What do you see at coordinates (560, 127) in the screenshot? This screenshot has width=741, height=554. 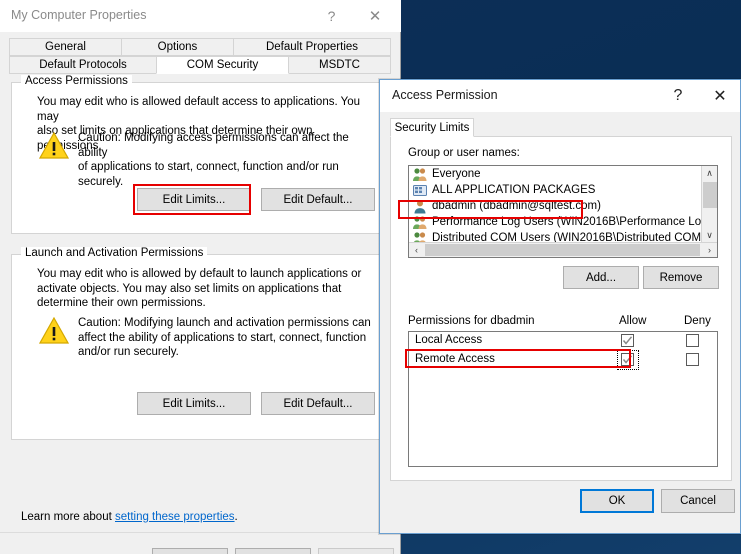 I see `access-permission-tab-strip: Security Limits` at bounding box center [560, 127].